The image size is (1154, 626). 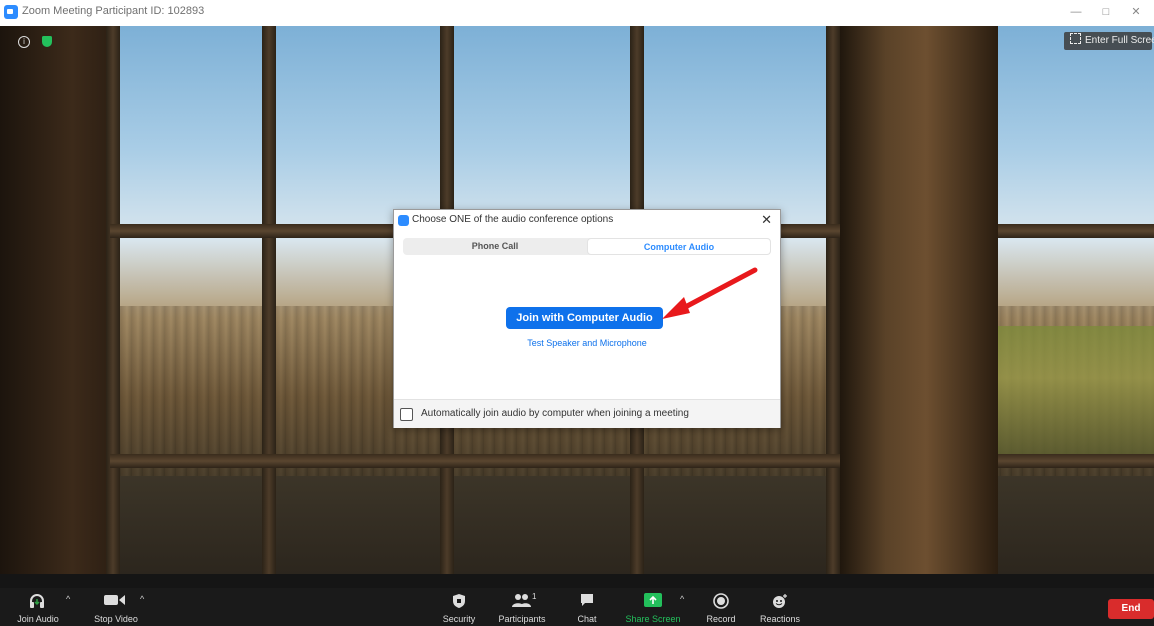 I want to click on fullscreen-label: Enter Full Screen, so click(x=1119, y=40).